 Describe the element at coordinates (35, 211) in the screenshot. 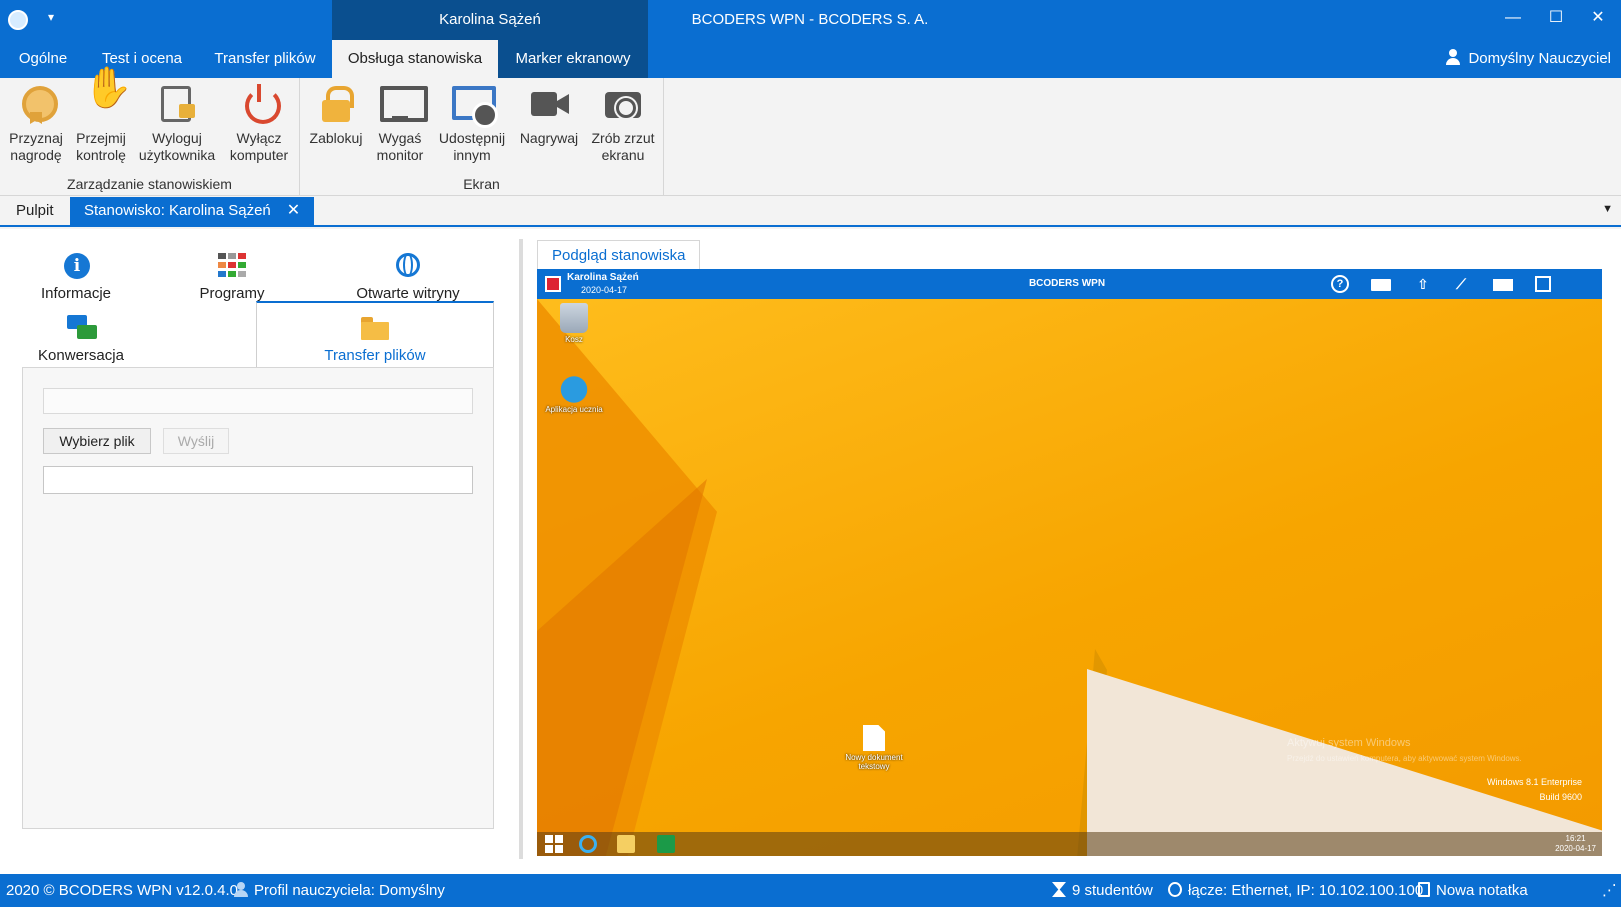

I see `doc-tab-pulpit: Pulpit` at that location.